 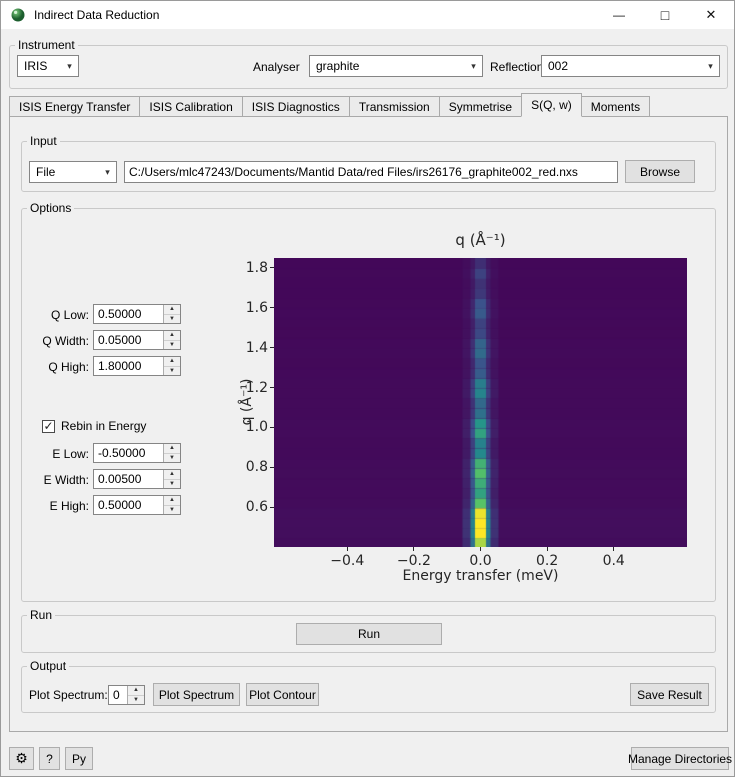 What do you see at coordinates (118, 695) in the screenshot?
I see `plot-spectrum-value: 0` at bounding box center [118, 695].